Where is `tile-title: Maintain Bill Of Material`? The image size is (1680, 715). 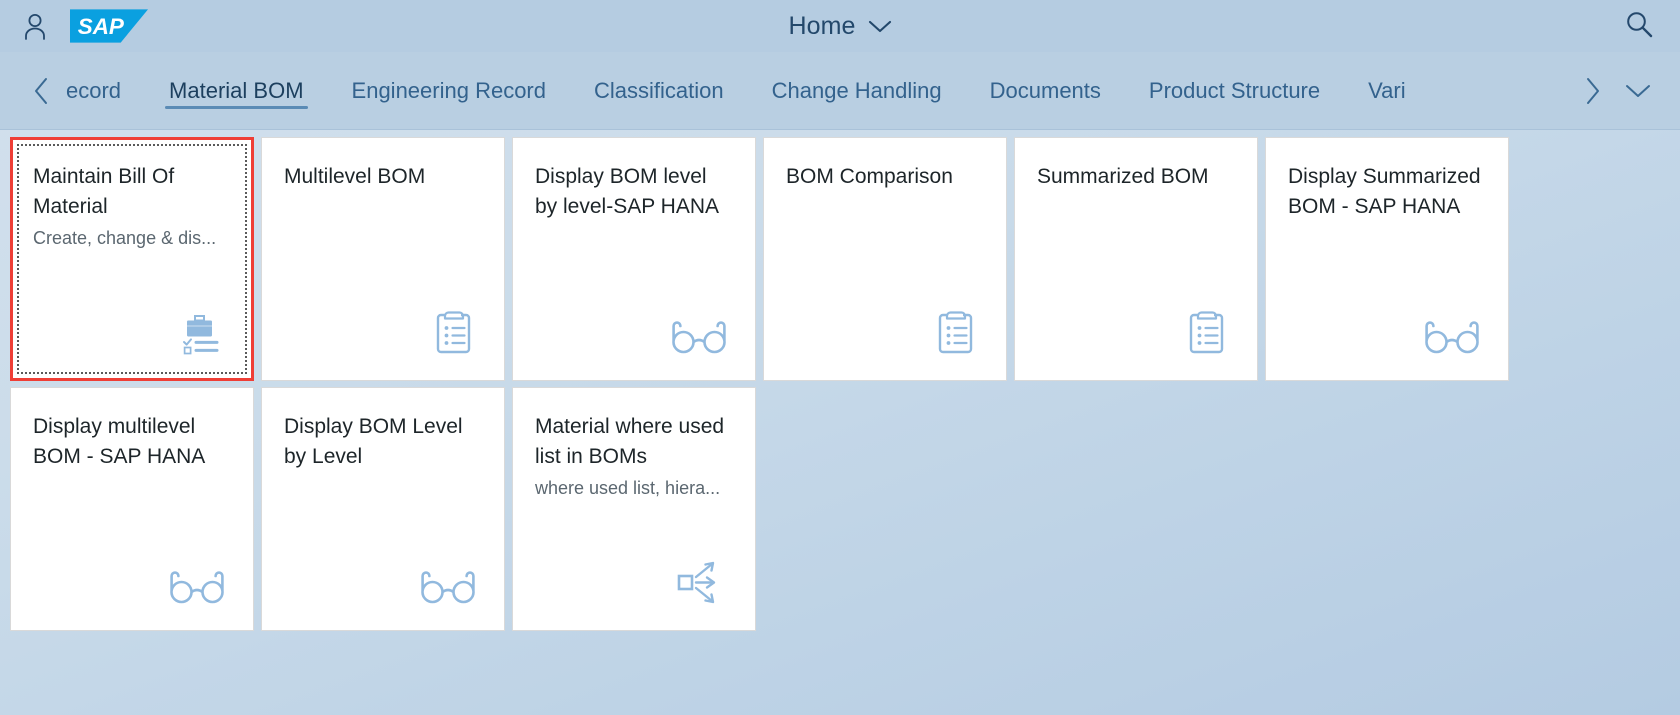
tile-title: Maintain Bill Of Material is located at coordinates (104, 191).